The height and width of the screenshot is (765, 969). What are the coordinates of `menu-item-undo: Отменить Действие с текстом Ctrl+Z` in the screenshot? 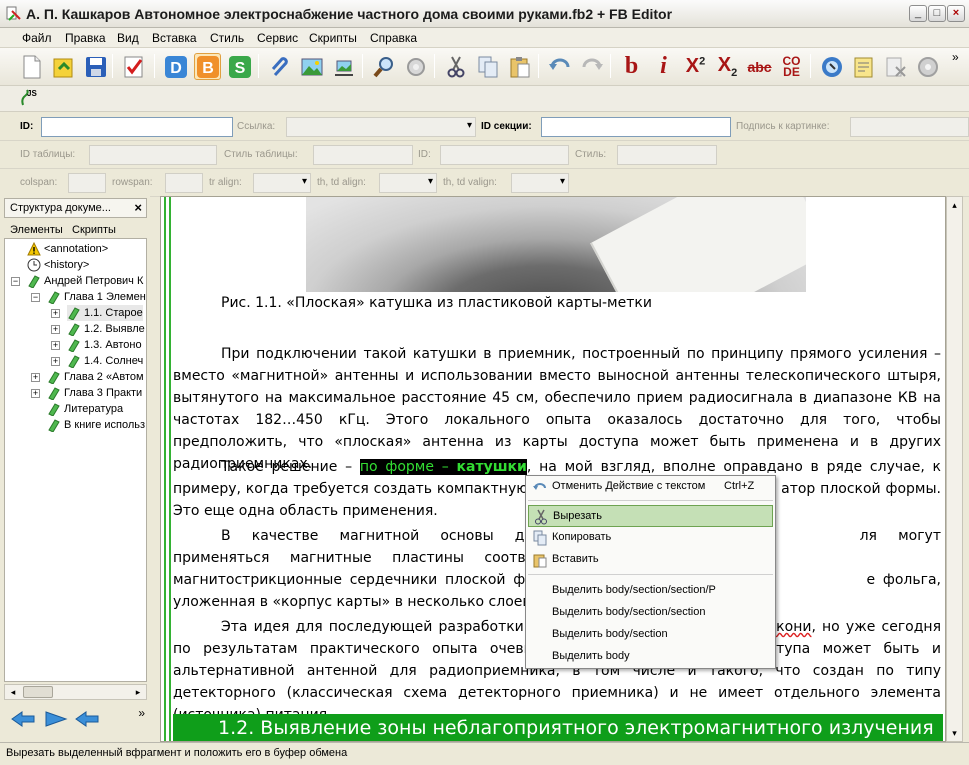 It's located at (650, 487).